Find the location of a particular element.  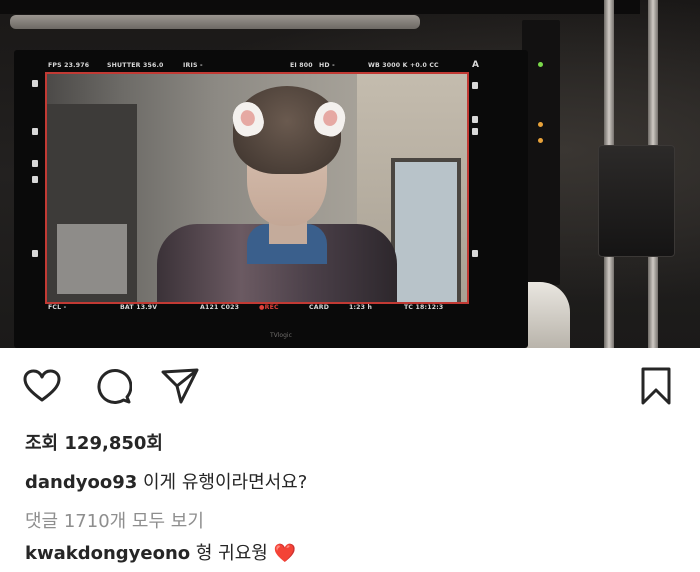

caption: dandyoo93 이게 유행이라면서요? is located at coordinates (166, 481).